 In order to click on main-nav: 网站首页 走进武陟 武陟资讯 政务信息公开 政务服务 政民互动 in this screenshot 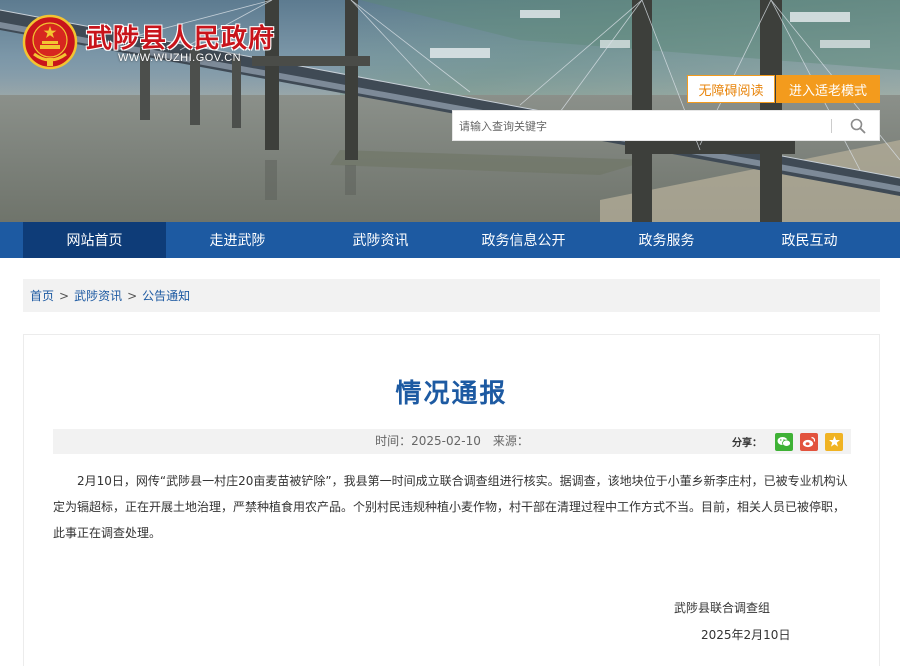, I will do `click(450, 240)`.